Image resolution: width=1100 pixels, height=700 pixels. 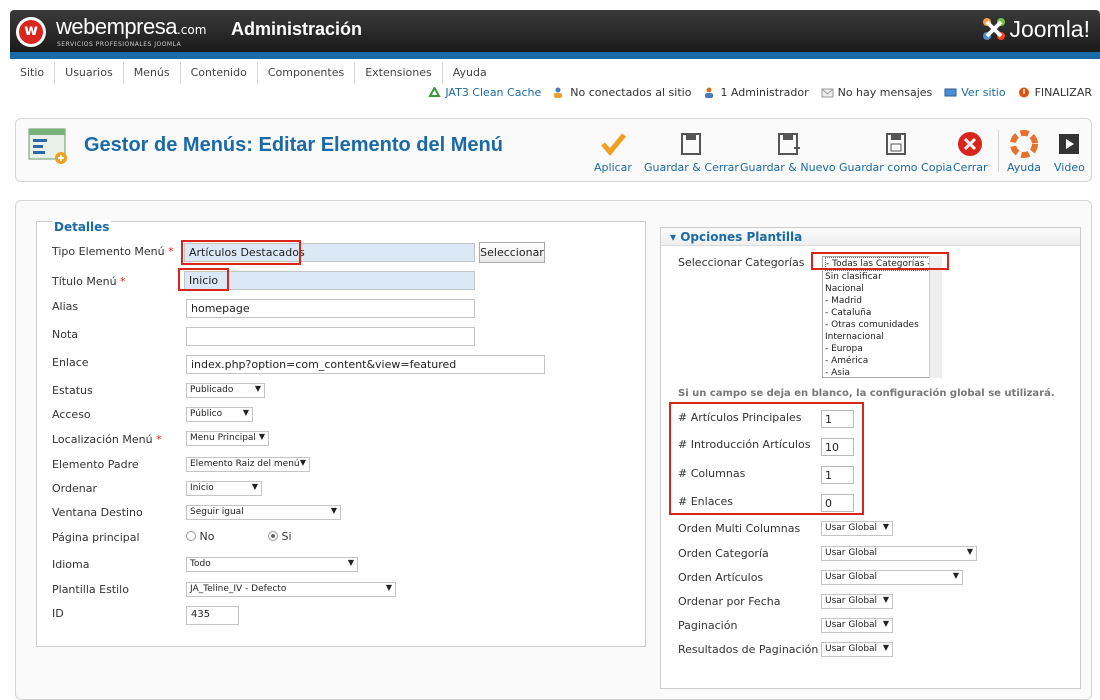 I want to click on status-view-site: Ver sitio, so click(x=975, y=92).